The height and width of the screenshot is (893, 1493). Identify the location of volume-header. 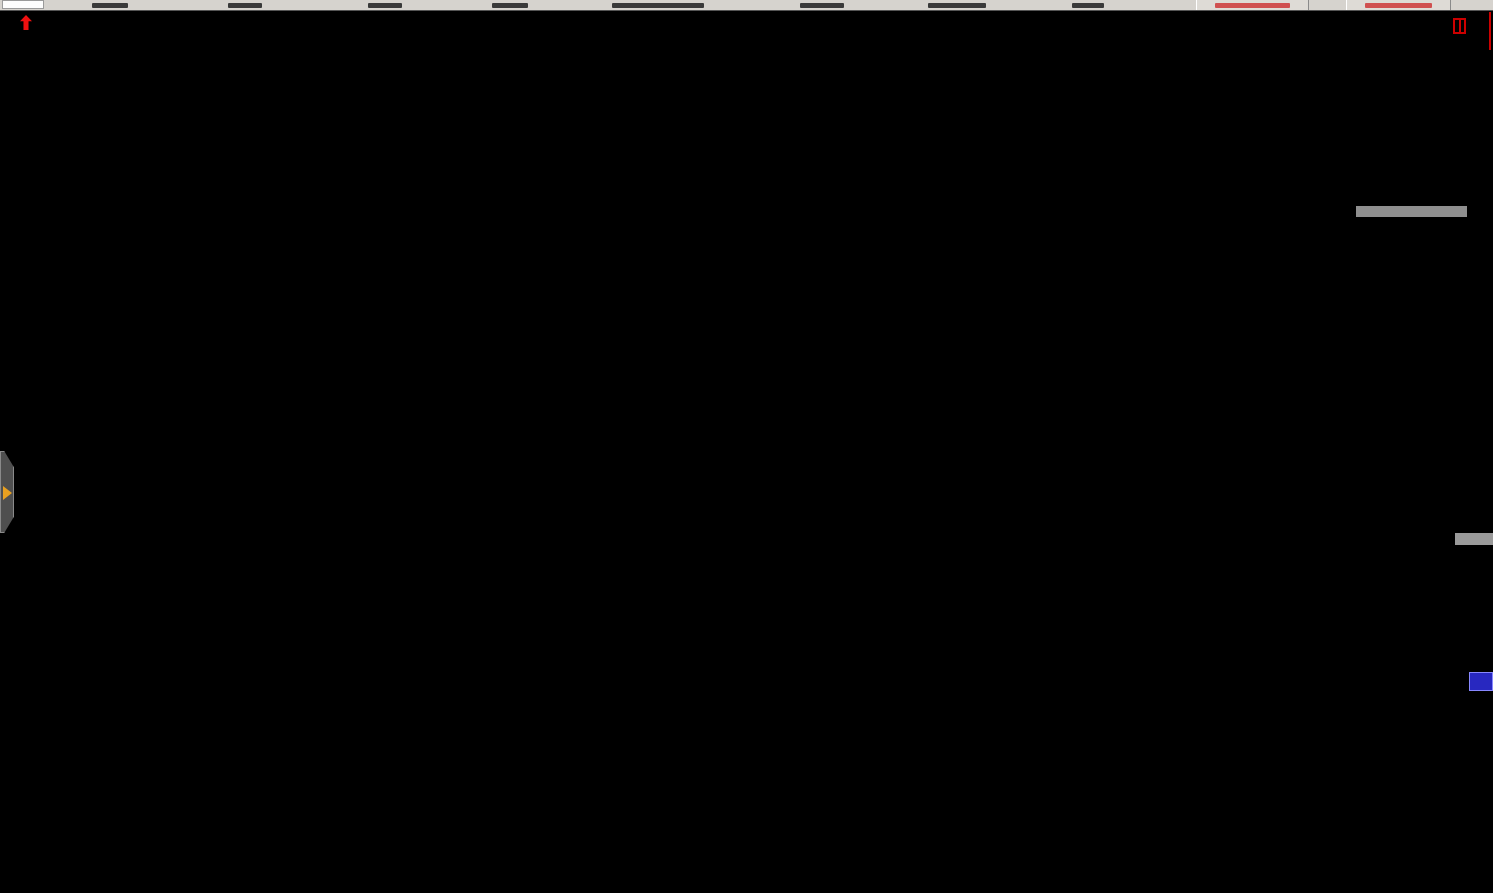
(24, 549).